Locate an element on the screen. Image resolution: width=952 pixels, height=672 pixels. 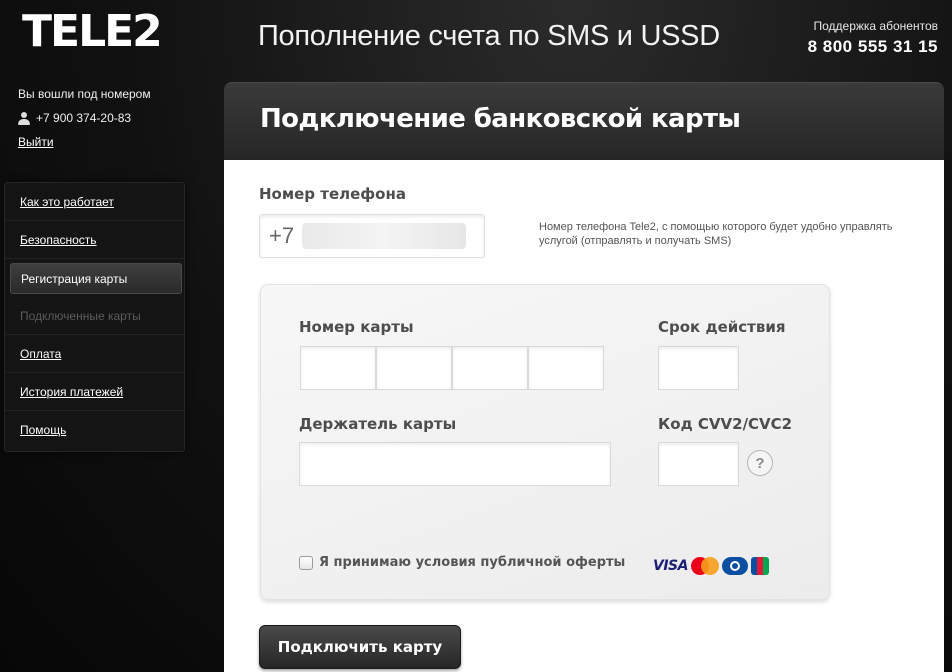
jcb-logo is located at coordinates (759, 566).